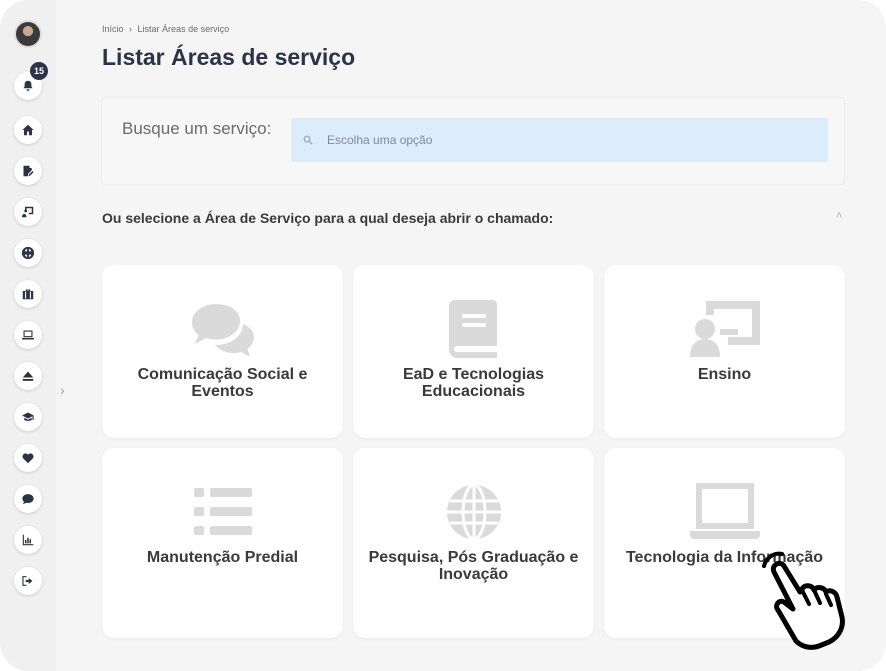  What do you see at coordinates (28, 34) in the screenshot?
I see `user-avatar` at bounding box center [28, 34].